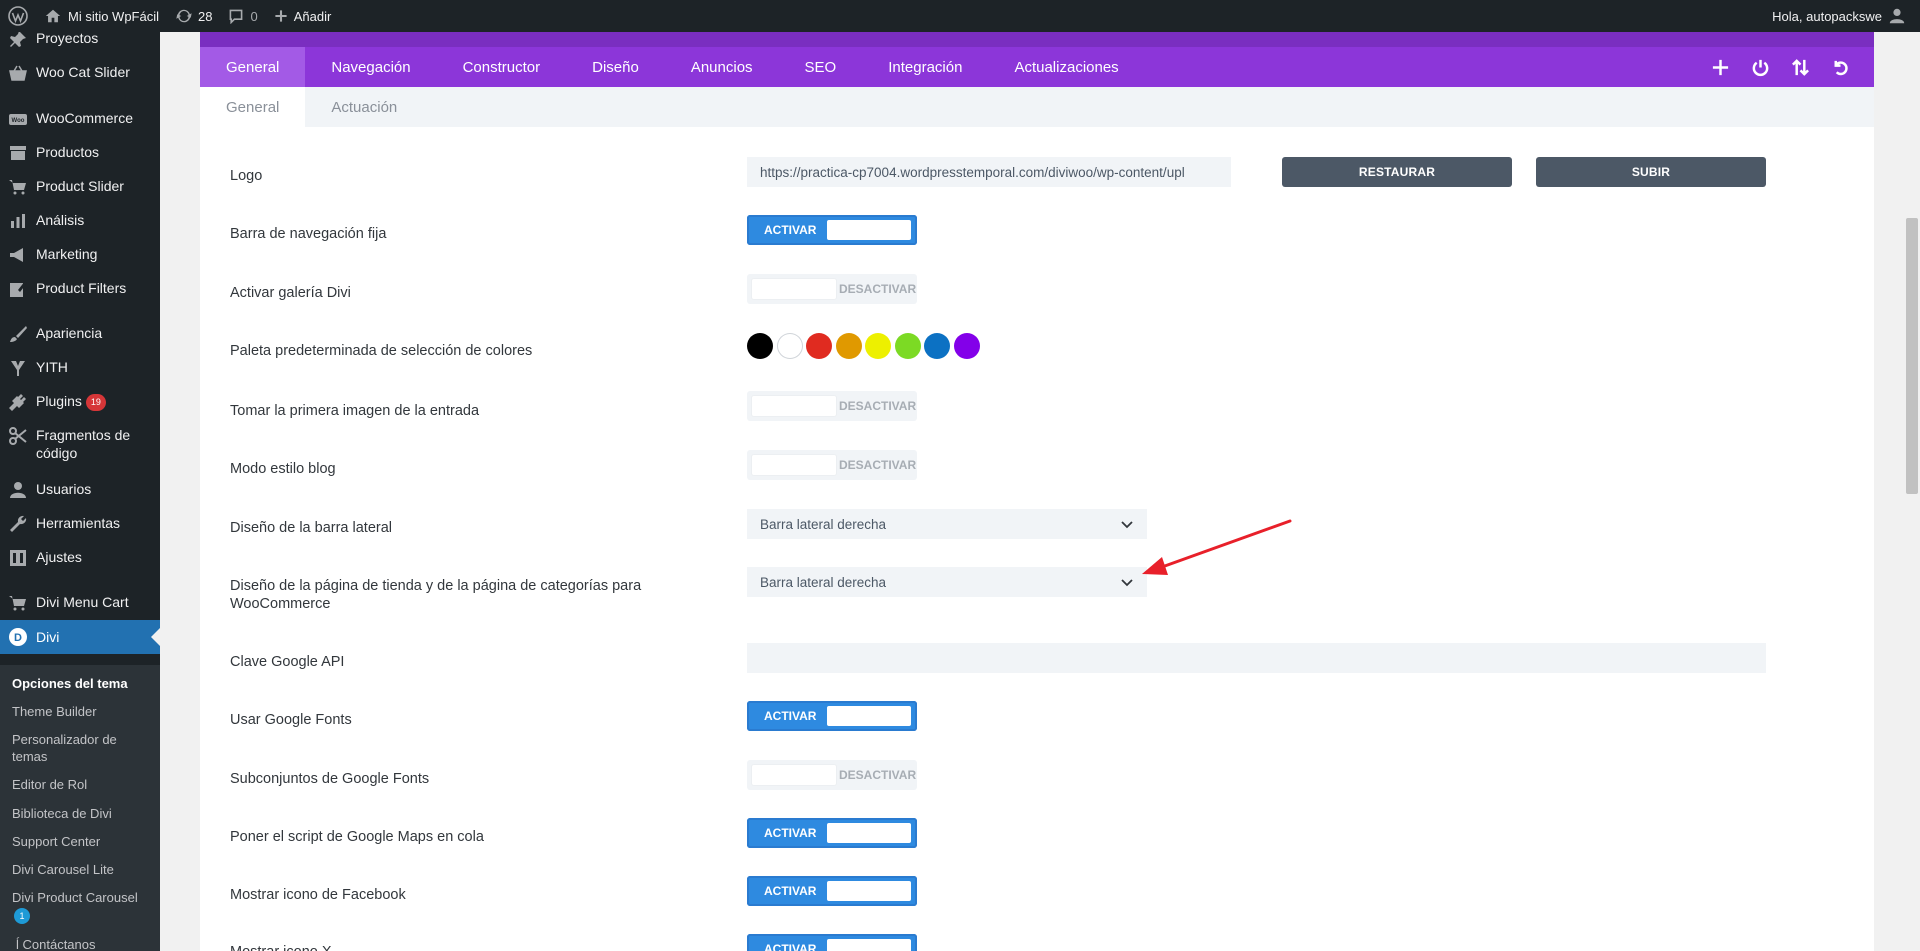 This screenshot has height=951, width=1920. I want to click on divi-icon: D, so click(18, 637).